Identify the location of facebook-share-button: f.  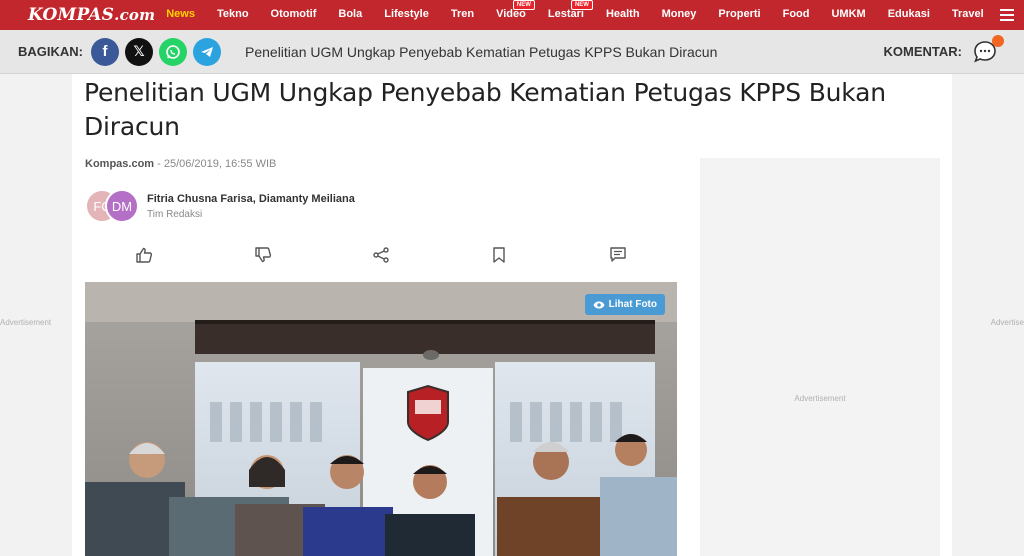
(105, 51).